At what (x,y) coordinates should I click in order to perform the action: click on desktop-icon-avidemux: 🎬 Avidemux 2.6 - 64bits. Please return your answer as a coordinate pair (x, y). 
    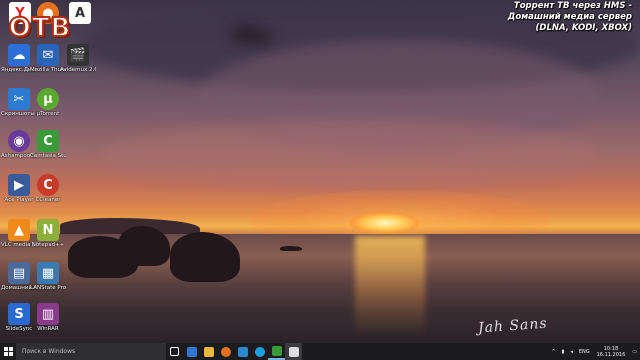
    Looking at the image, I should click on (78, 58).